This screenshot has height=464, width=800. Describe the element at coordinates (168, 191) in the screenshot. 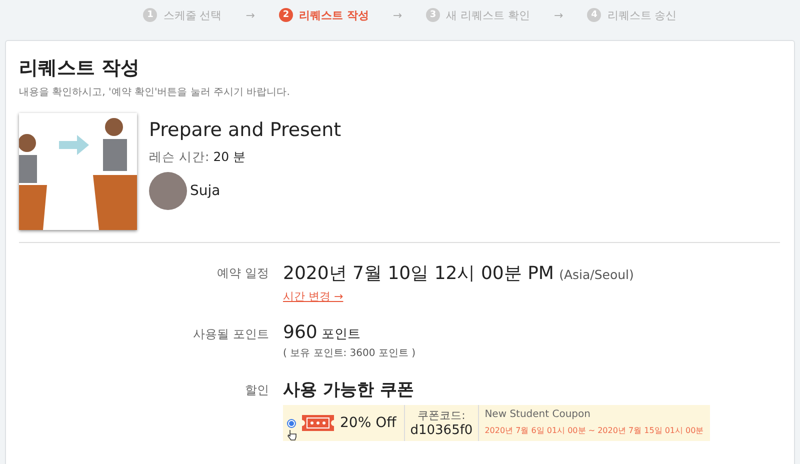

I see `tutor-avatar` at that location.